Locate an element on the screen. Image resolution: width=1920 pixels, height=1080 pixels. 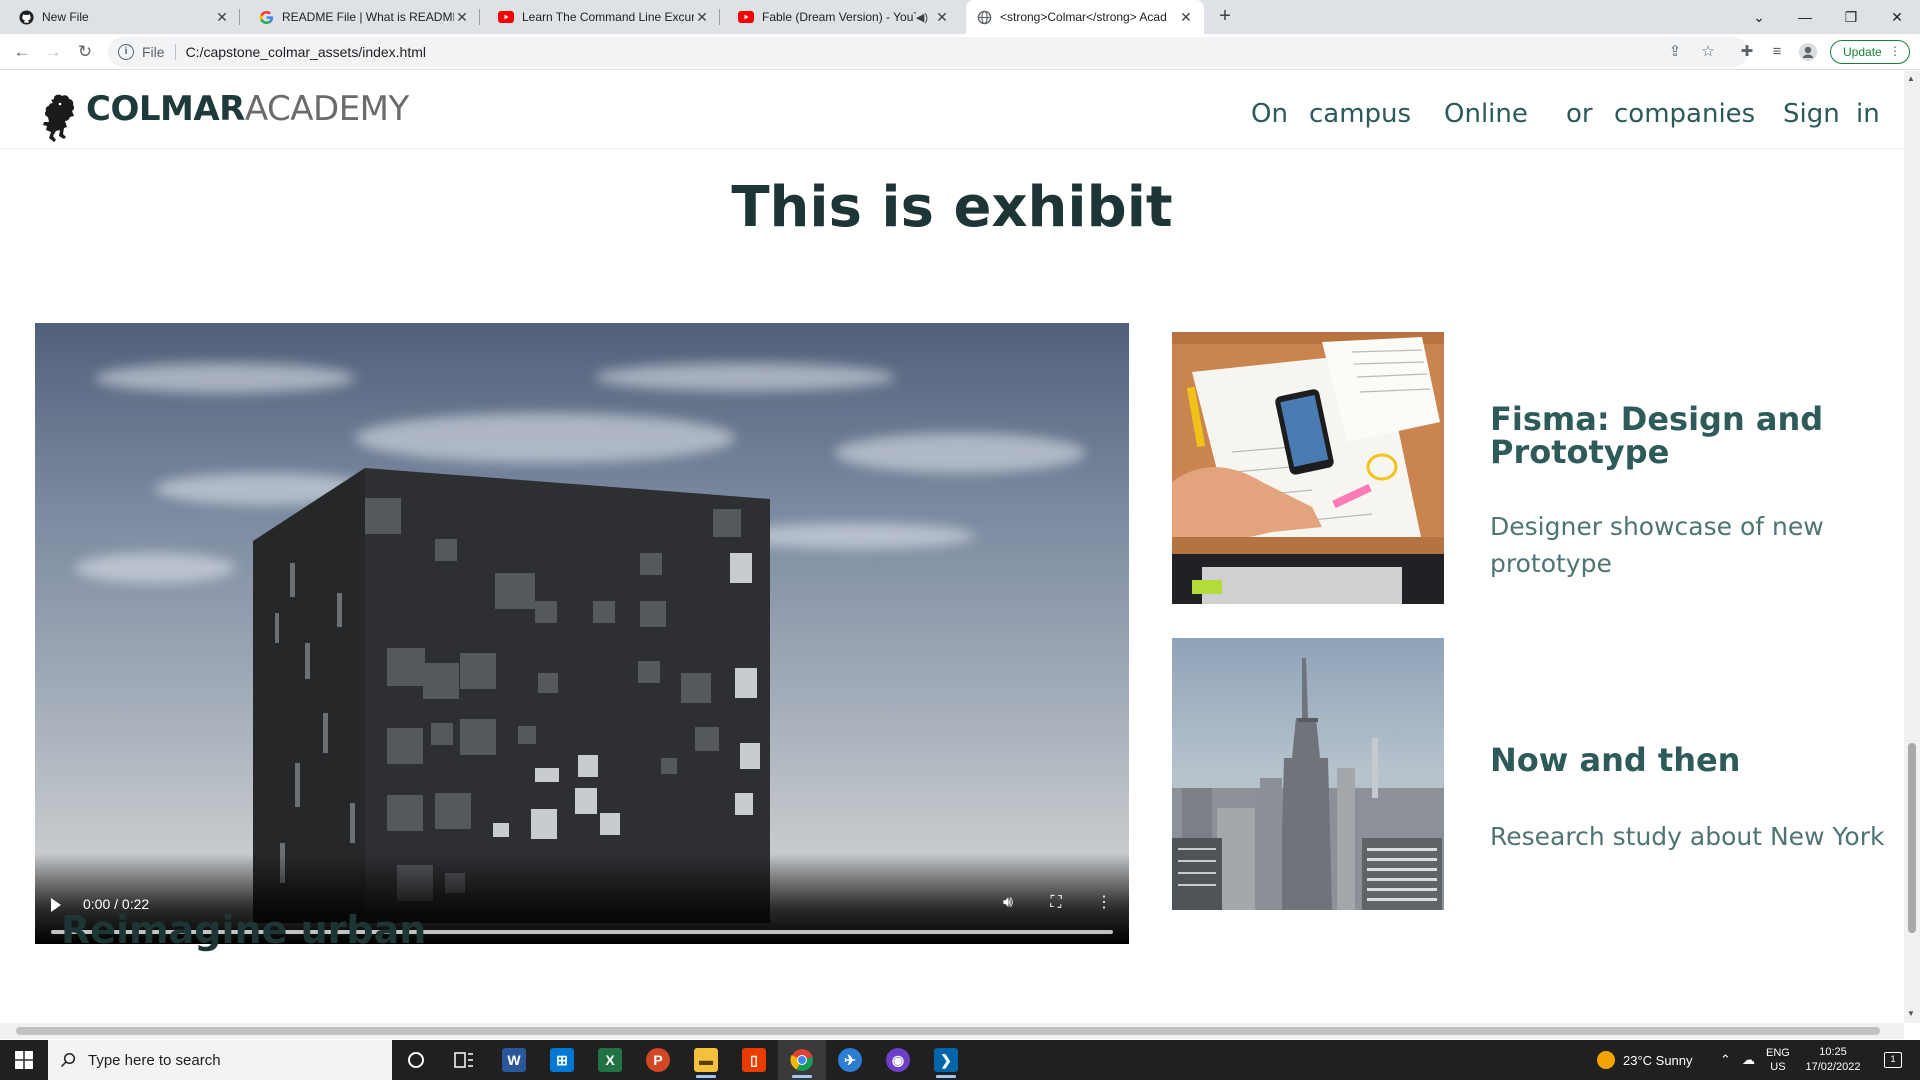
nav-link-sign-in-2: in is located at coordinates (1868, 114).